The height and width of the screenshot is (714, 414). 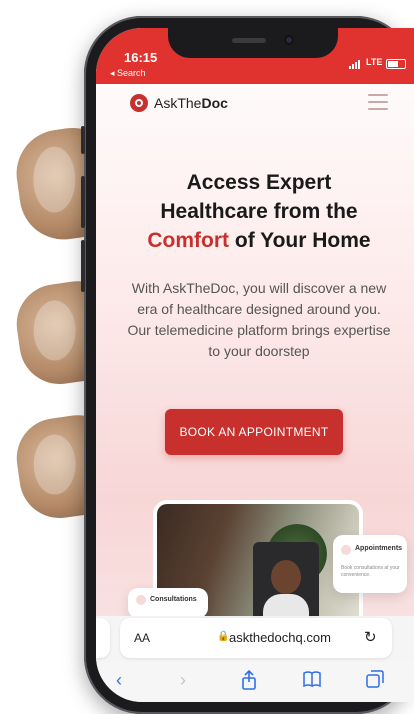 I want to click on tabs-icon, so click(x=375, y=681).